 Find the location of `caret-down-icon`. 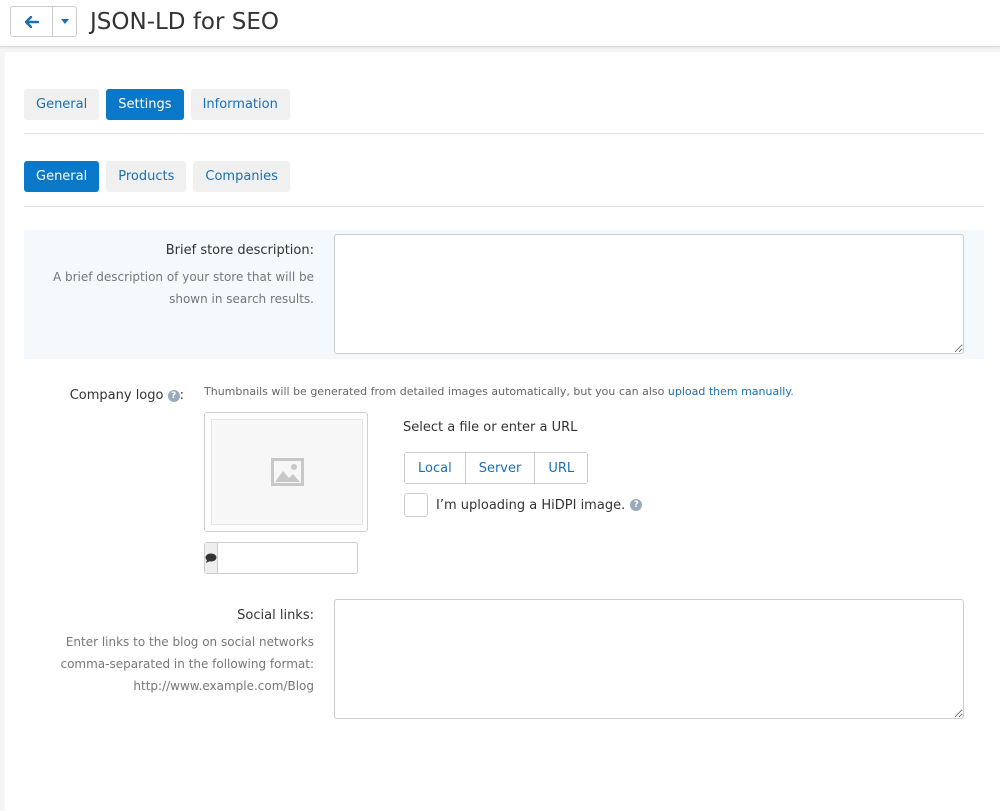

caret-down-icon is located at coordinates (64, 21).